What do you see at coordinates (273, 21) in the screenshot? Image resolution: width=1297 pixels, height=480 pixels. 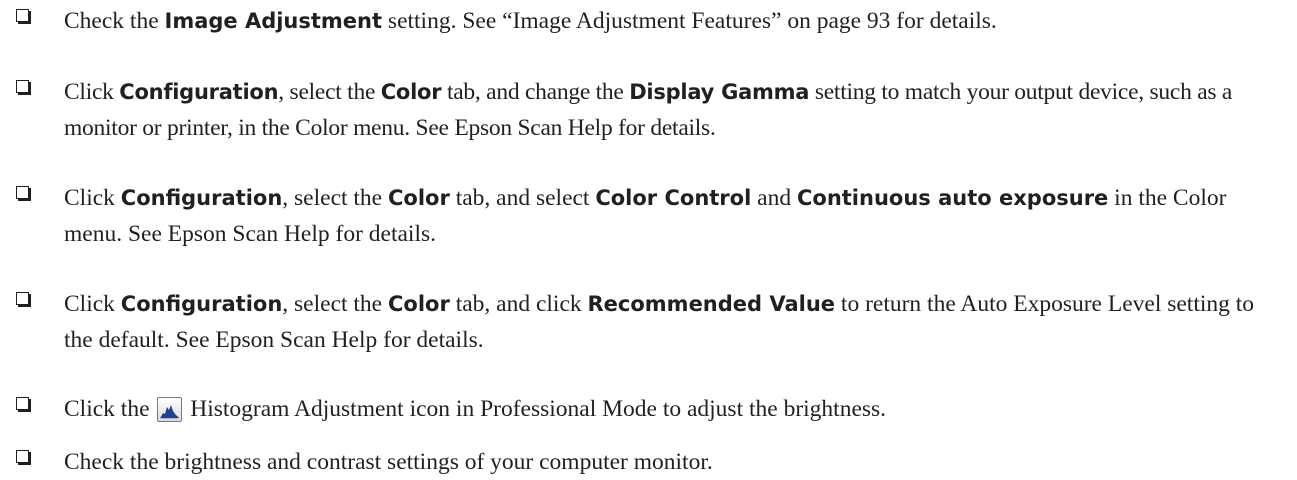 I see `item-bold-term: Image Adjustment` at bounding box center [273, 21].